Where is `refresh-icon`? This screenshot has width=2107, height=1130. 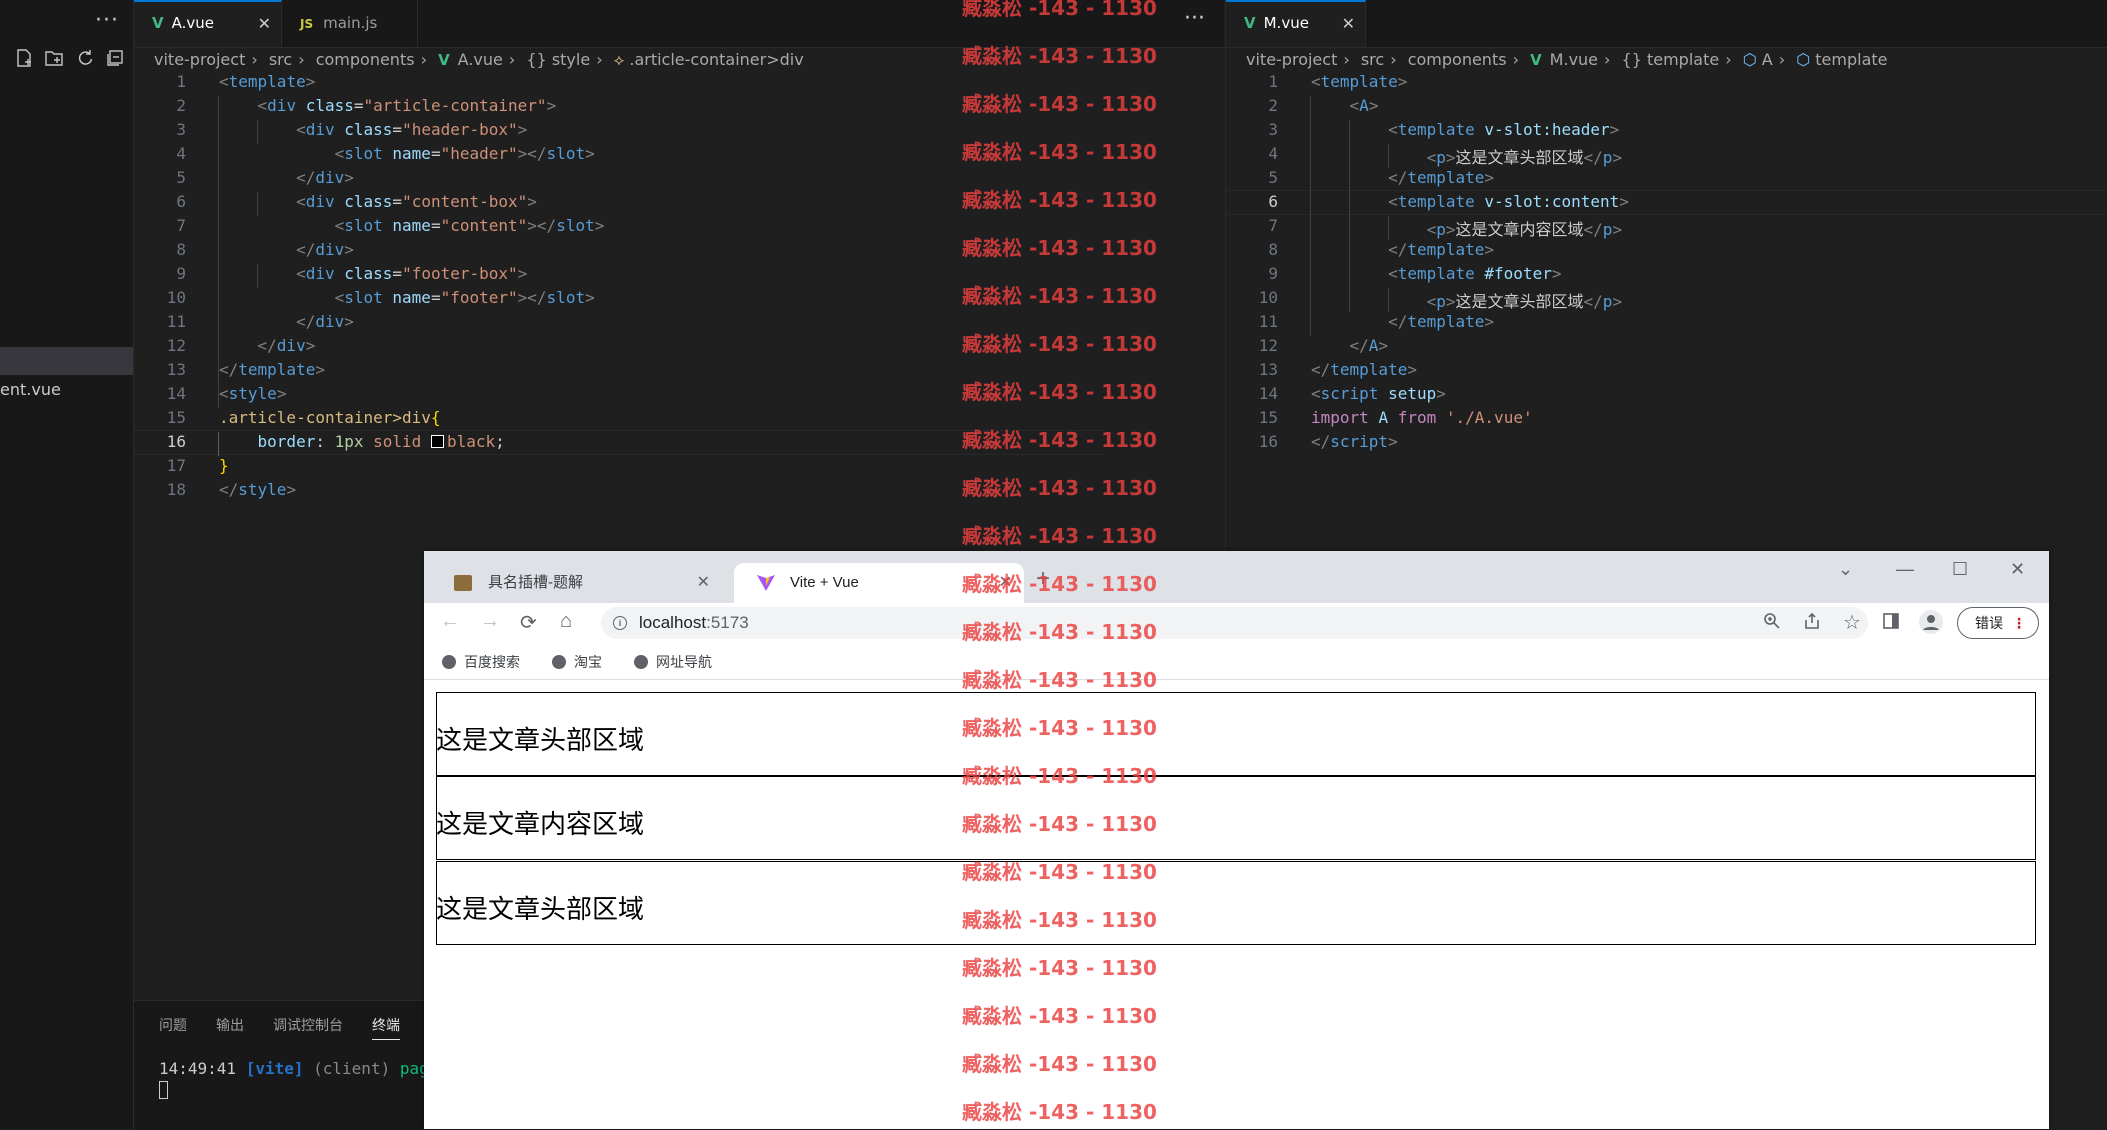 refresh-icon is located at coordinates (85, 58).